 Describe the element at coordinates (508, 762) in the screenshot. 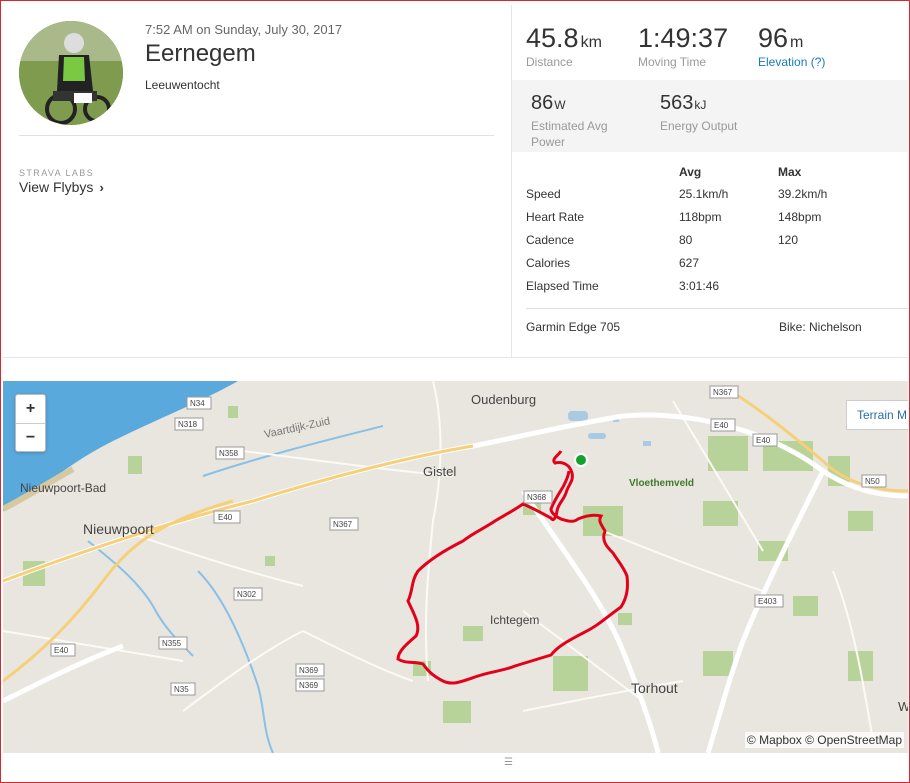

I see `drag-handle-icon: ☰` at that location.